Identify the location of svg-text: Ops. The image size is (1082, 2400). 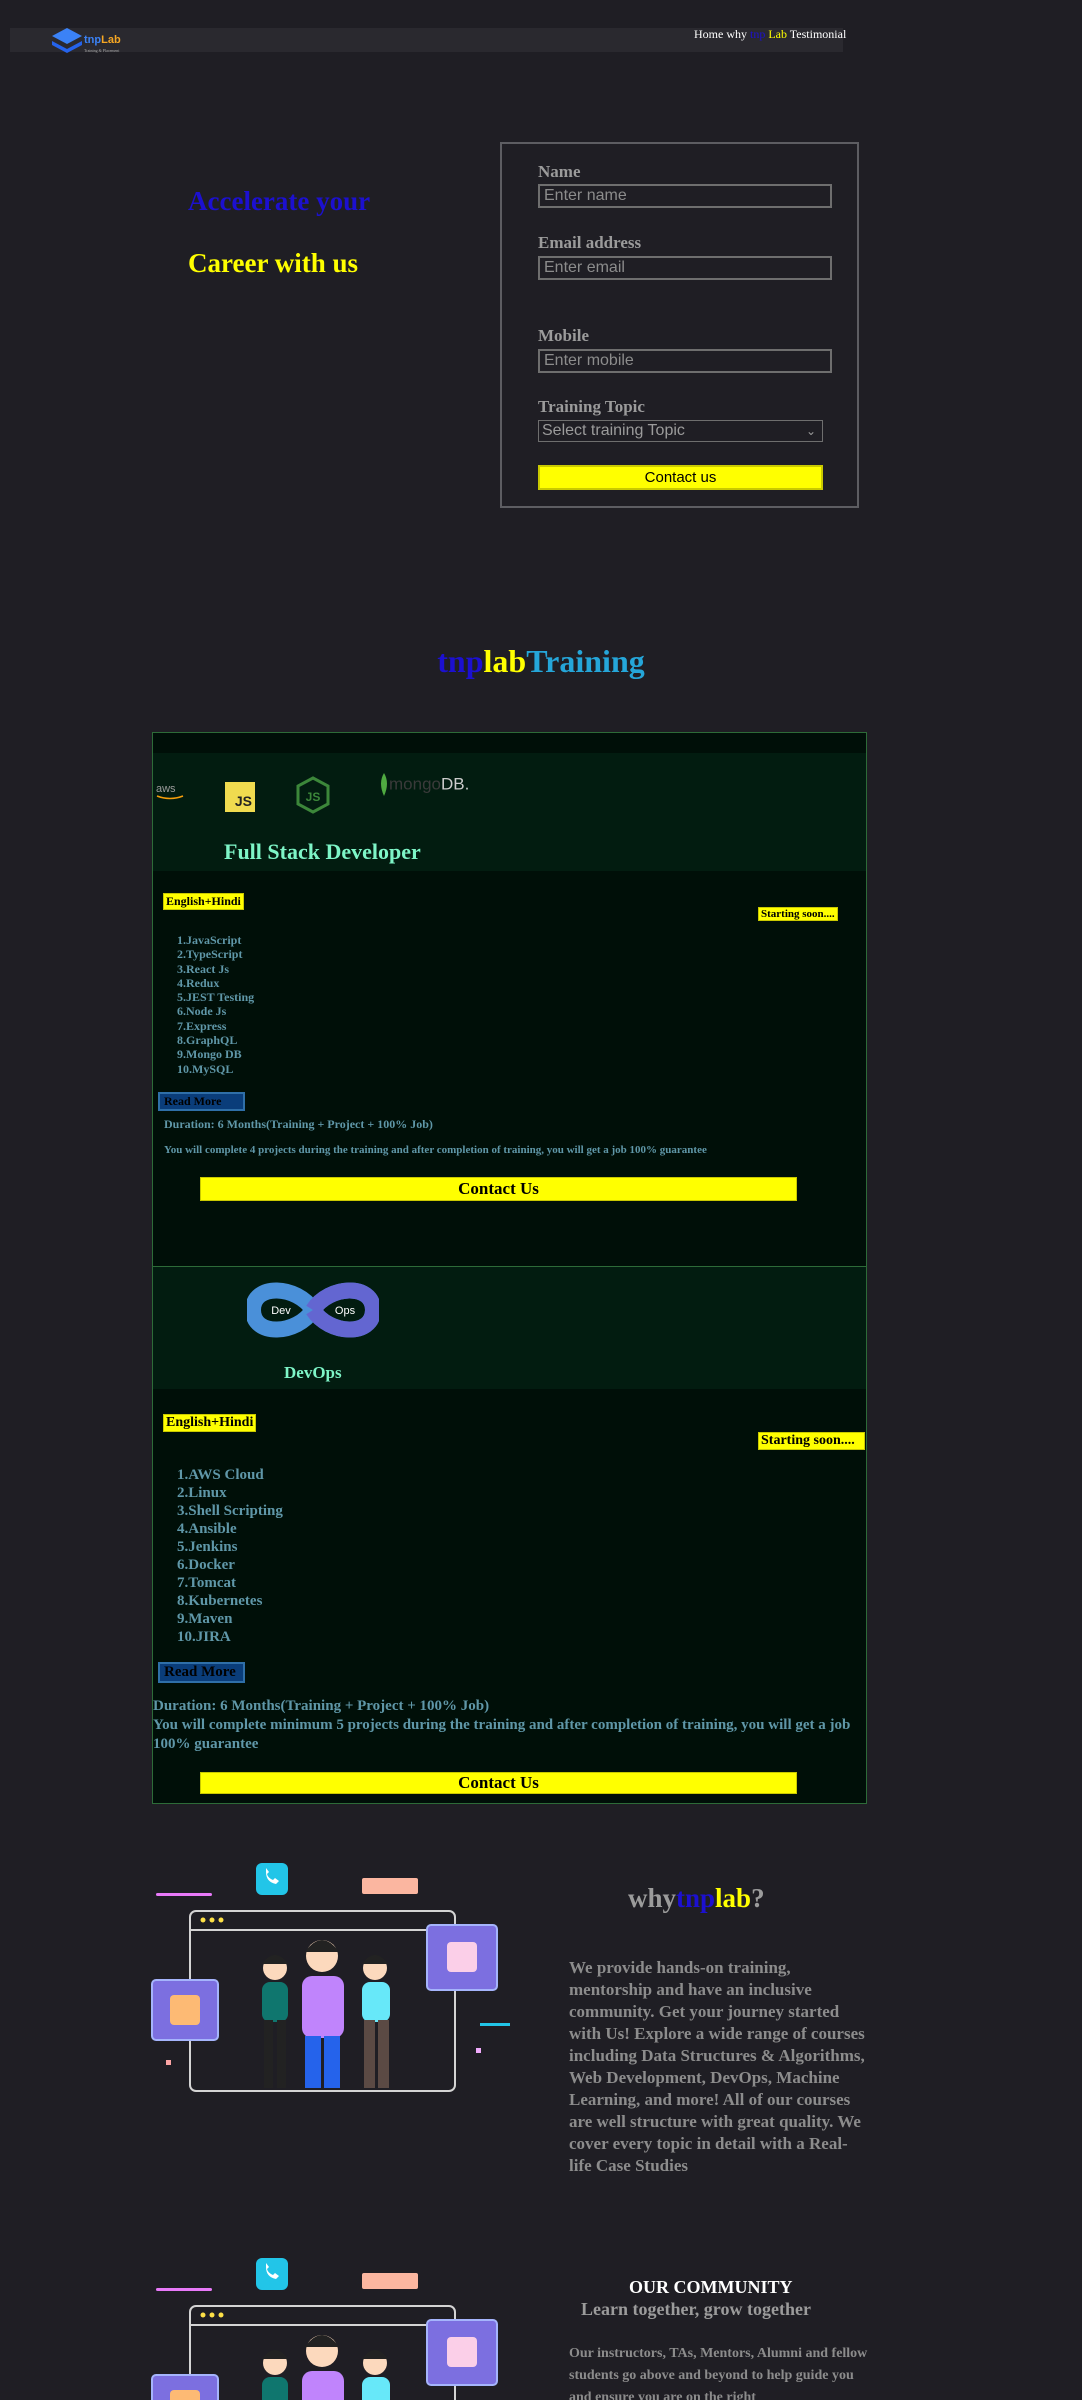
(345, 1311).